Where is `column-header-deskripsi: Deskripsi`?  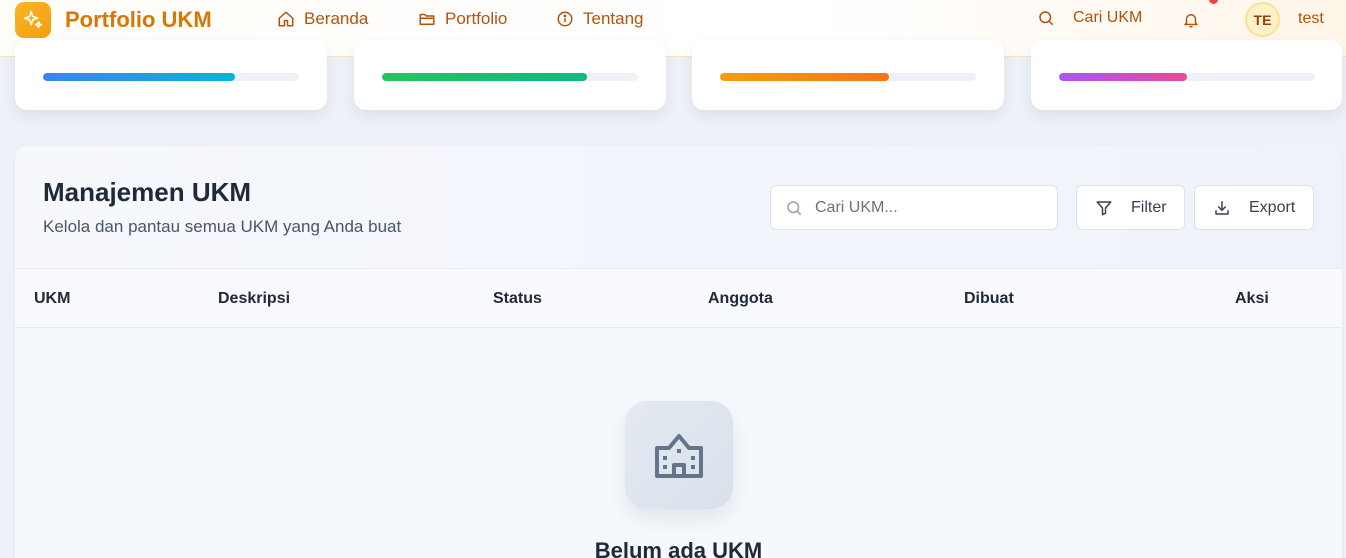
column-header-deskripsi: Deskripsi is located at coordinates (254, 299).